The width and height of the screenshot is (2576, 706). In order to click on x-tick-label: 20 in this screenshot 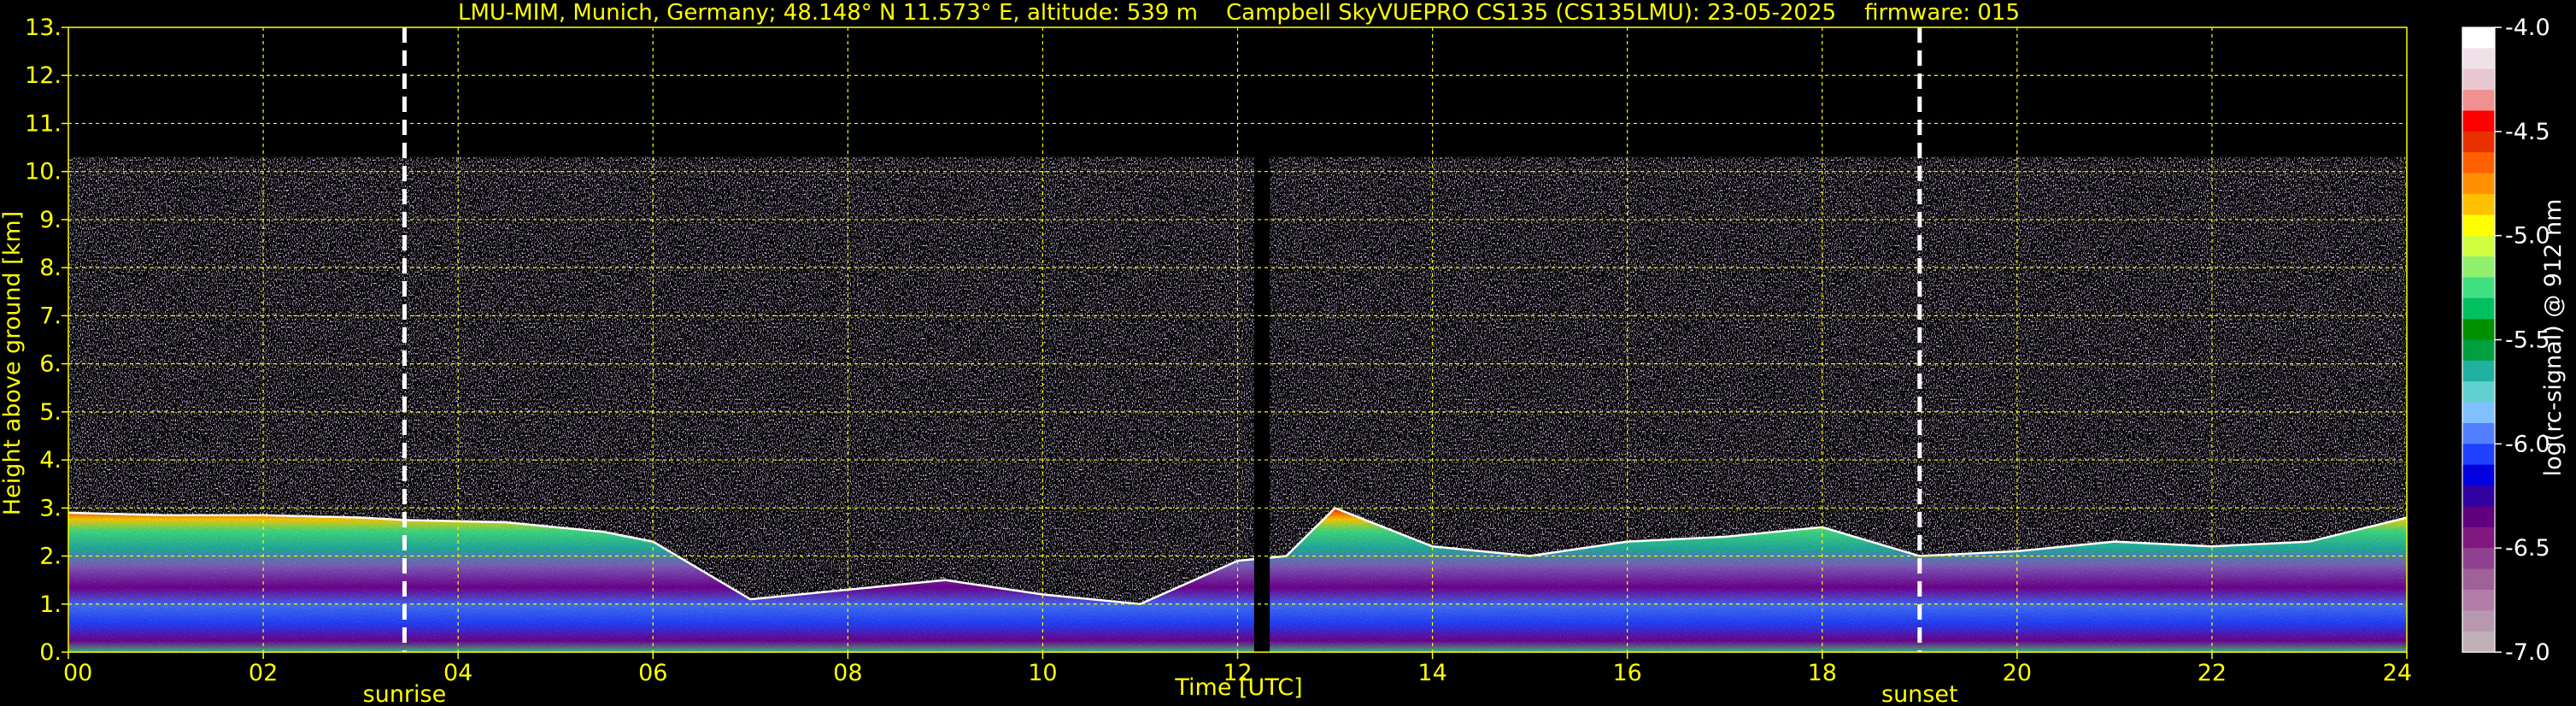, I will do `click(2017, 673)`.